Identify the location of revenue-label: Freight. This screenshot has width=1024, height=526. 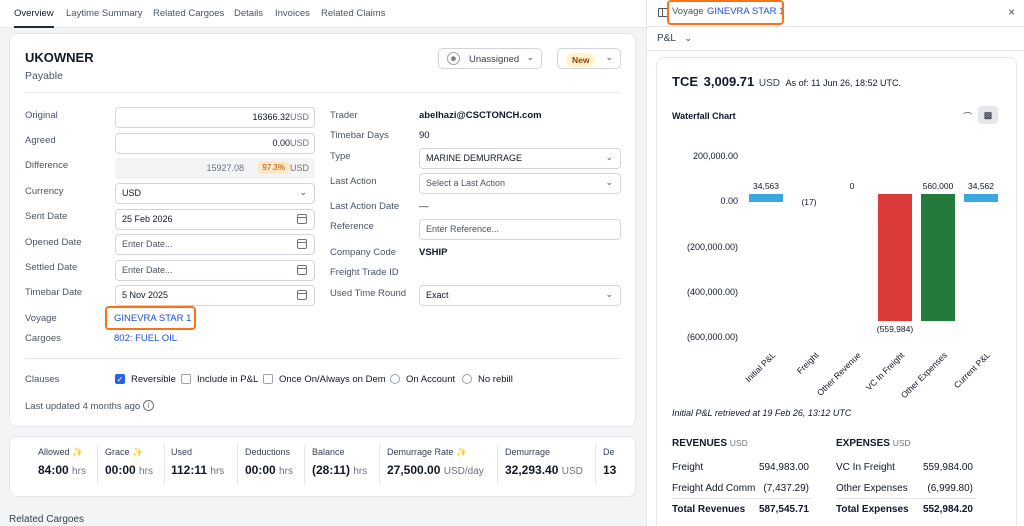
(688, 467).